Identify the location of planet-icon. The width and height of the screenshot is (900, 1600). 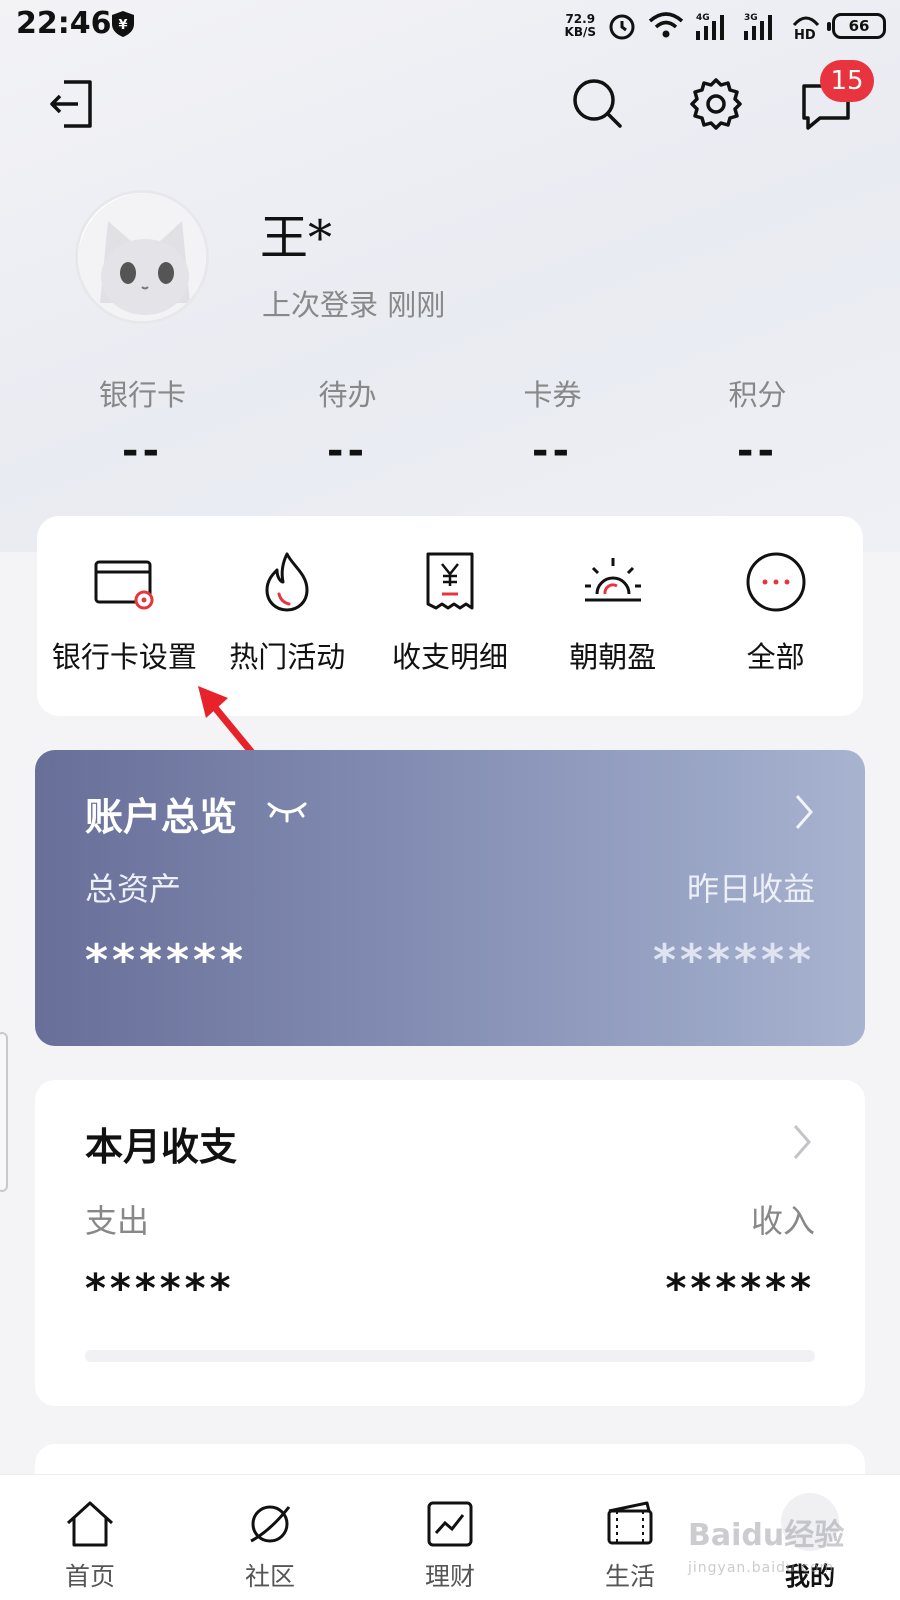
(270, 1524).